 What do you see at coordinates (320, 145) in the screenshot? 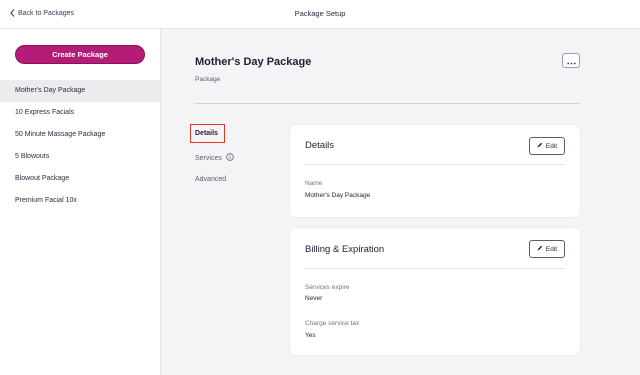
I see `details-card-title: Details` at bounding box center [320, 145].